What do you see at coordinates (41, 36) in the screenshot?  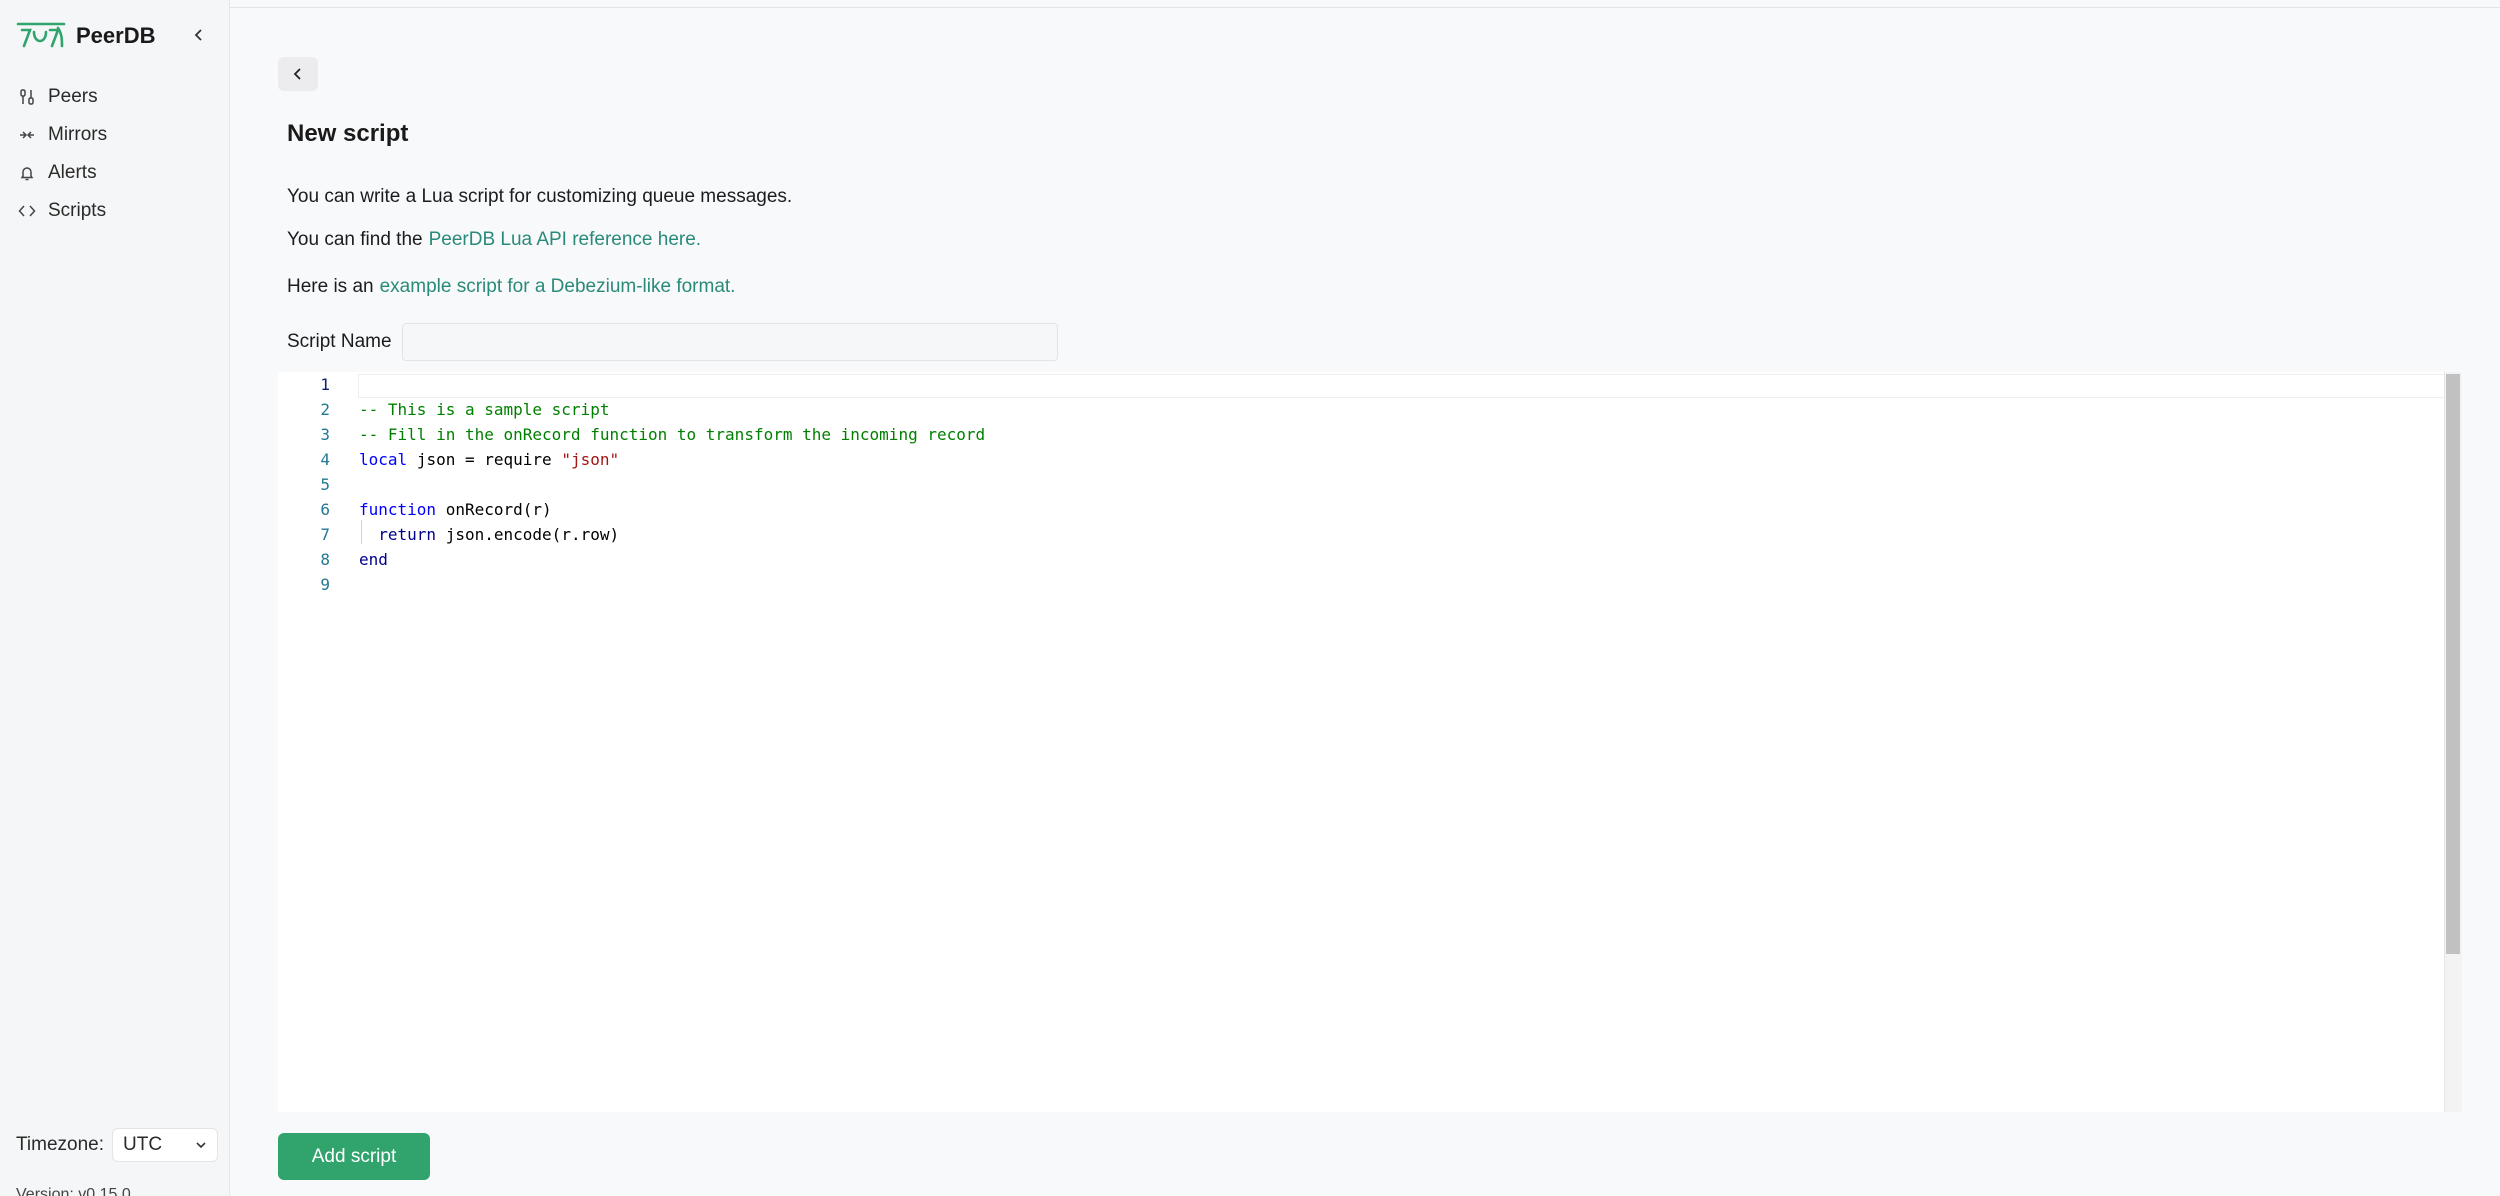 I see `peerdb-logo-icon` at bounding box center [41, 36].